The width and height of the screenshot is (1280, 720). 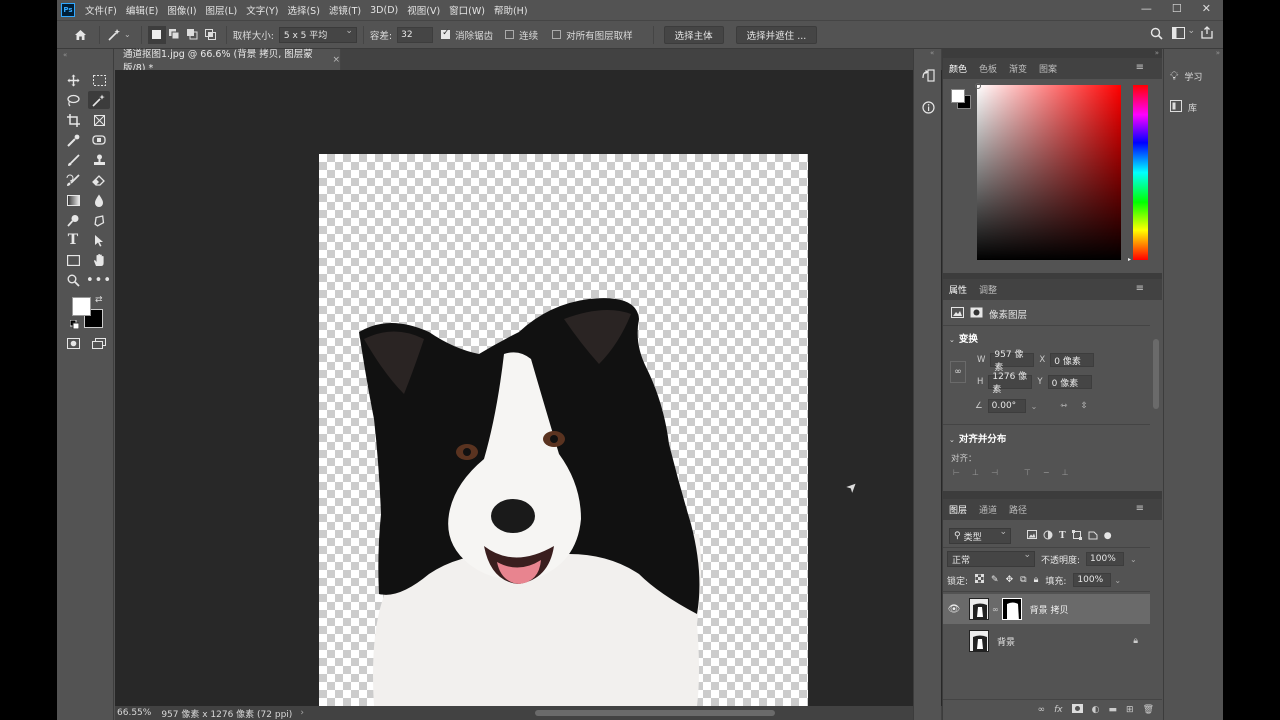 What do you see at coordinates (1058, 710) in the screenshot?
I see `layer-style-icon: fx` at bounding box center [1058, 710].